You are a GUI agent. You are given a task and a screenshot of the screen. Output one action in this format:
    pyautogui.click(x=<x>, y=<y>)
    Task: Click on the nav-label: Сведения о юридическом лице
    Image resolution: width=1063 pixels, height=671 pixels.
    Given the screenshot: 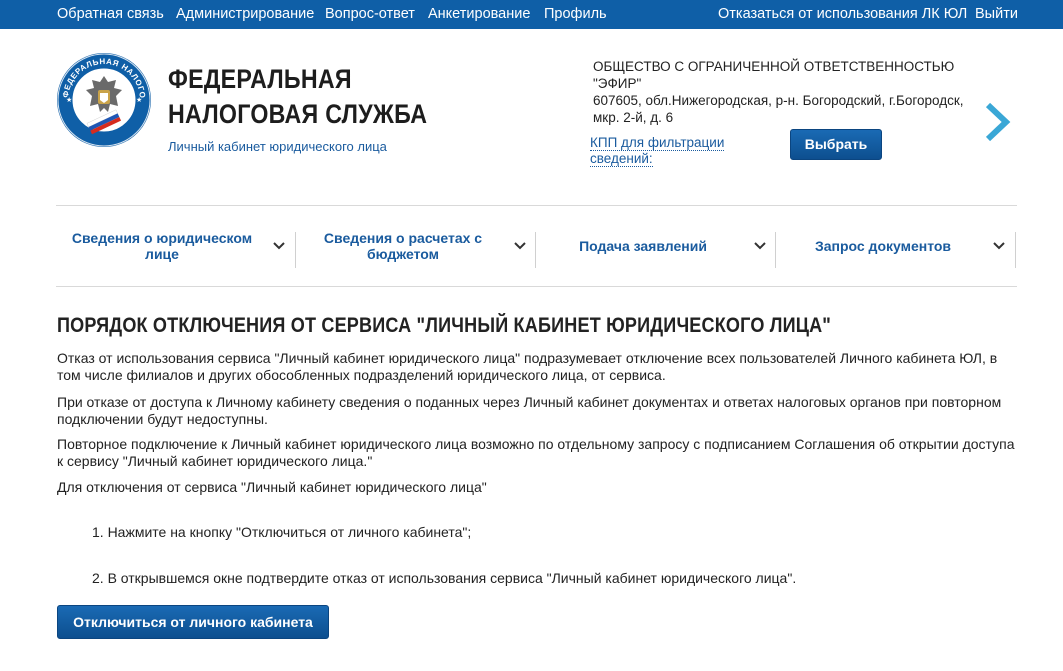 What is the action you would take?
    pyautogui.click(x=162, y=246)
    